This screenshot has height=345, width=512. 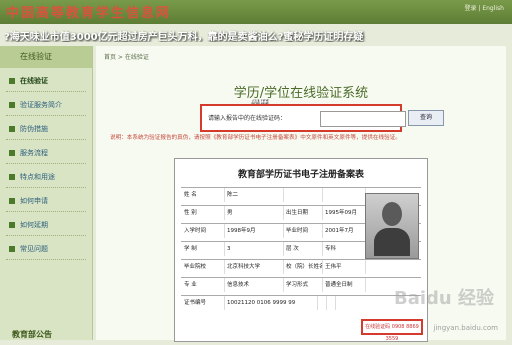 I want to click on cell-value: 普通全日制, so click(x=344, y=285).